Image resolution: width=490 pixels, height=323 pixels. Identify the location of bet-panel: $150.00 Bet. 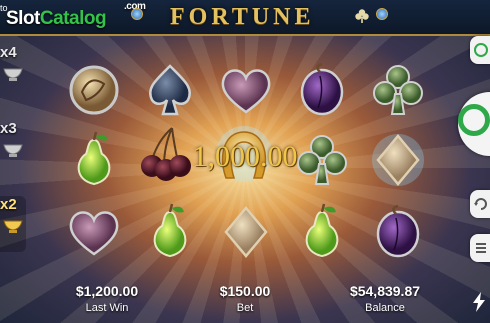
(245, 298).